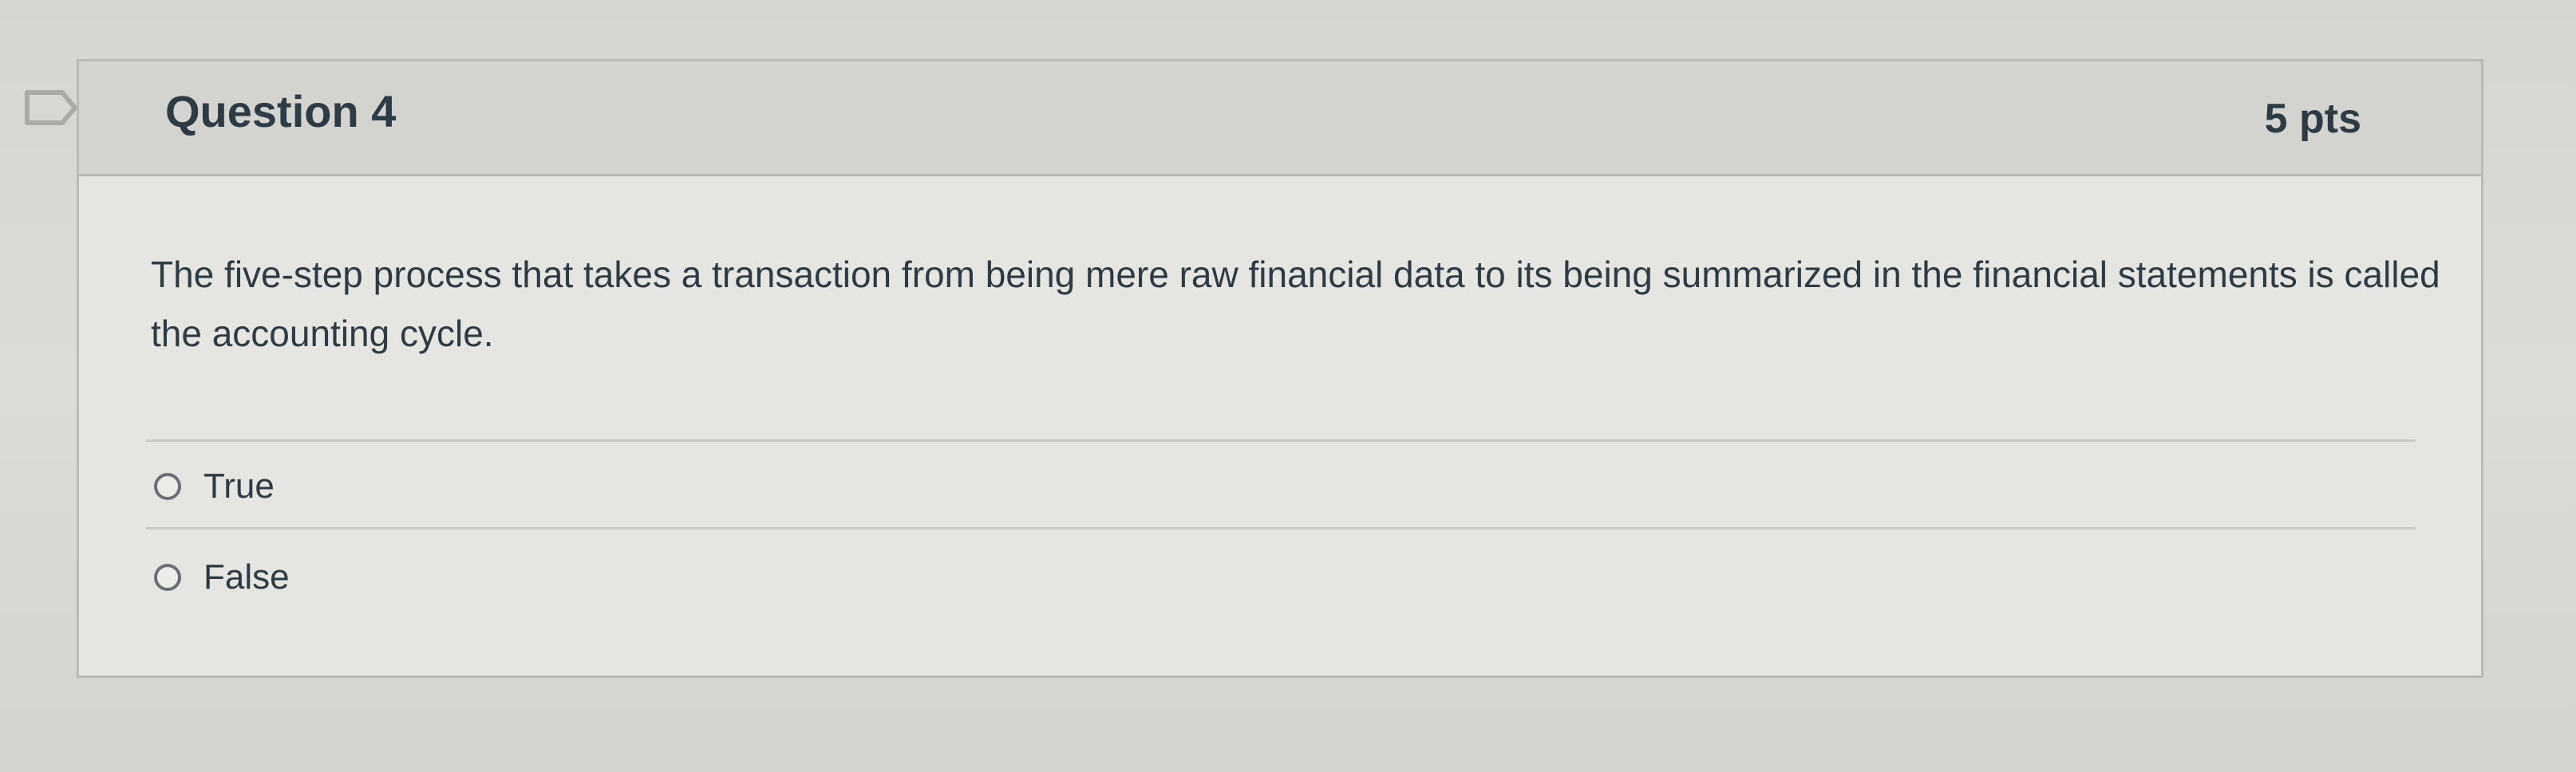 Image resolution: width=2576 pixels, height=772 pixels. Describe the element at coordinates (1281, 440) in the screenshot. I see `answers-divider-top` at that location.